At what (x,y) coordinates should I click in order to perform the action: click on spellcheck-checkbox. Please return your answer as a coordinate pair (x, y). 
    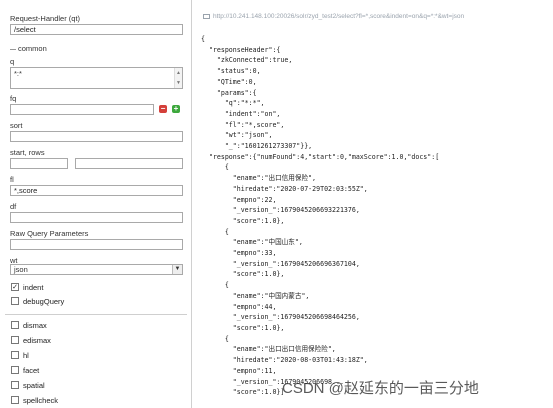
    Looking at the image, I should click on (15, 400).